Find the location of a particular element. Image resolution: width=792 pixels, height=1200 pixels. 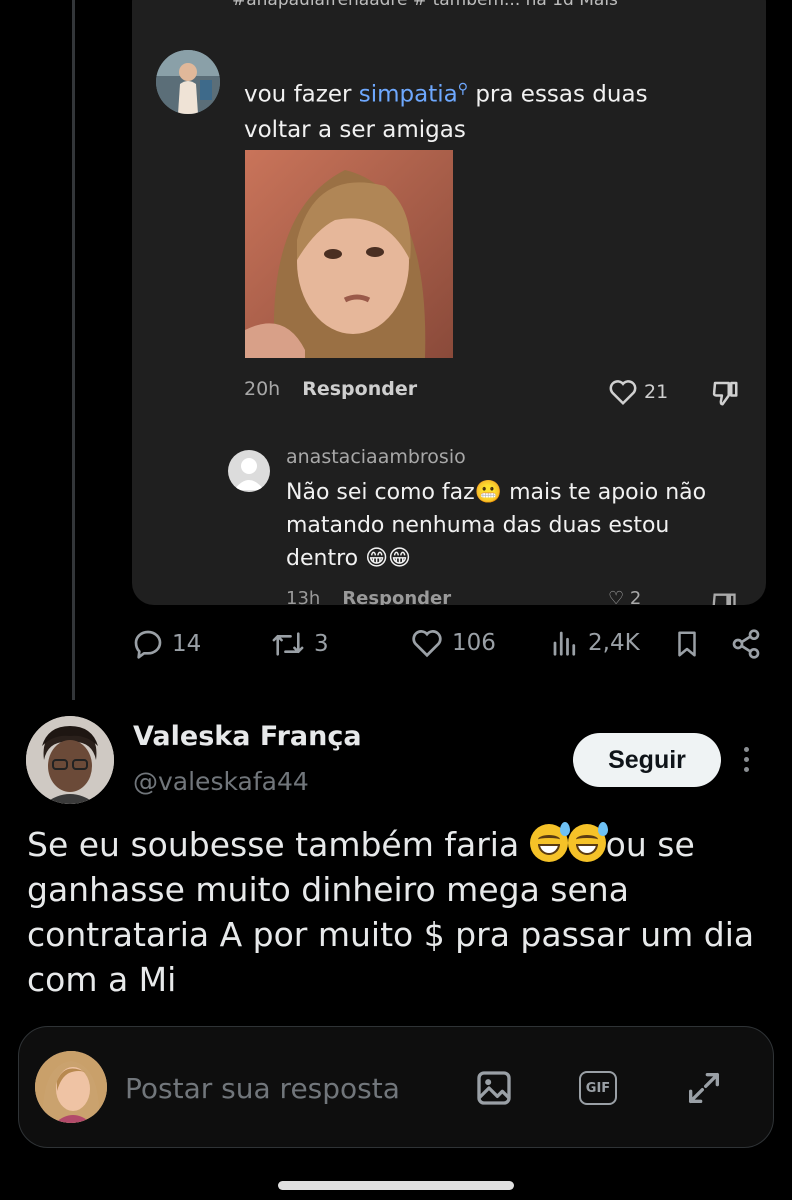

comment-like-button: 21 is located at coordinates (638, 392).